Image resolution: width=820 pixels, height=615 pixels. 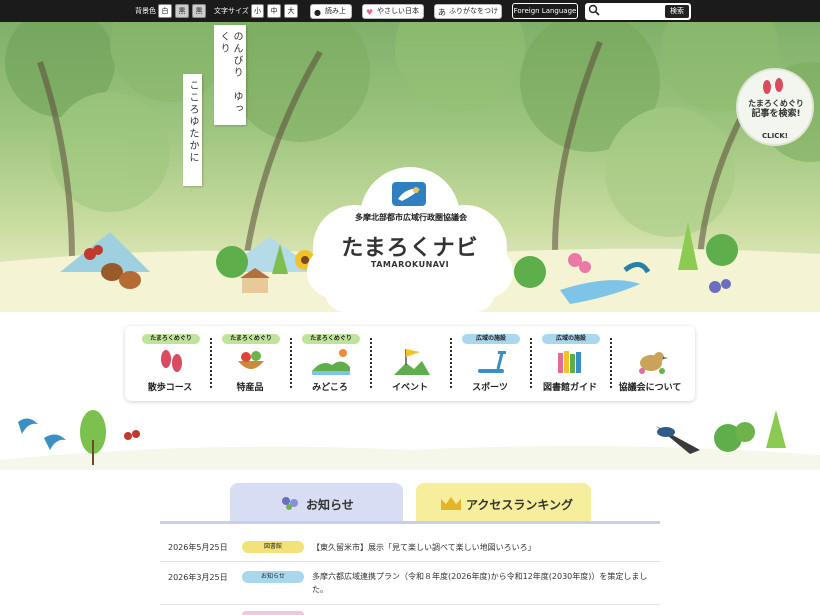 I want to click on click-label: CLICK!, so click(x=775, y=136).